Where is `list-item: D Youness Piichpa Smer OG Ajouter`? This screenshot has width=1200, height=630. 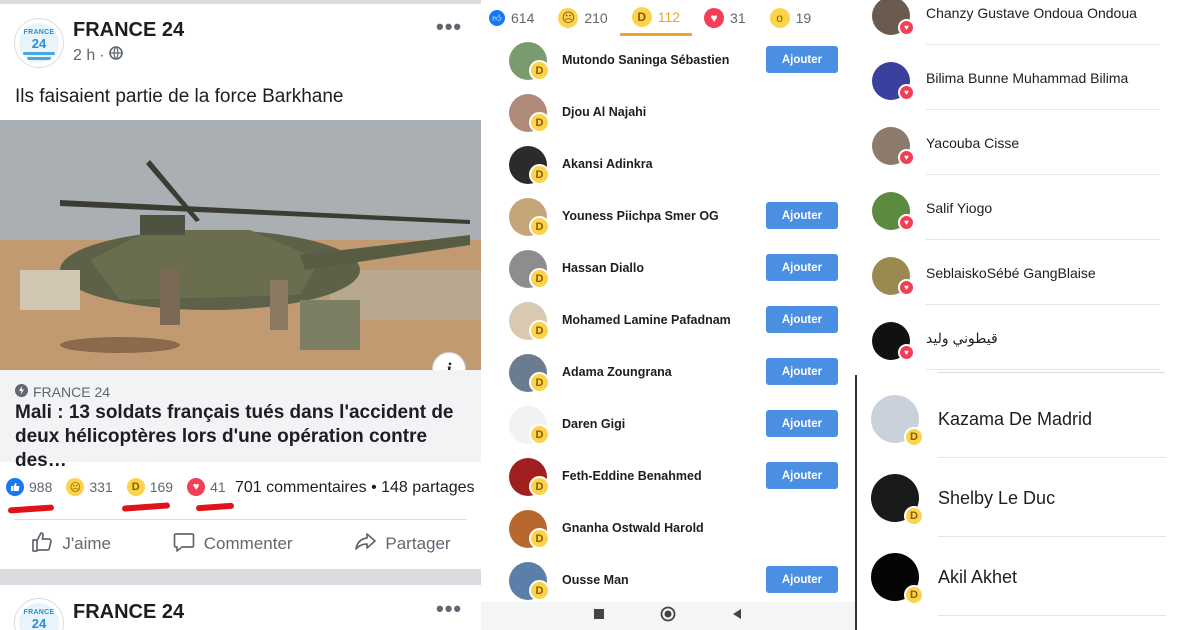 list-item: D Youness Piichpa Smer OG Ajouter is located at coordinates (668, 218).